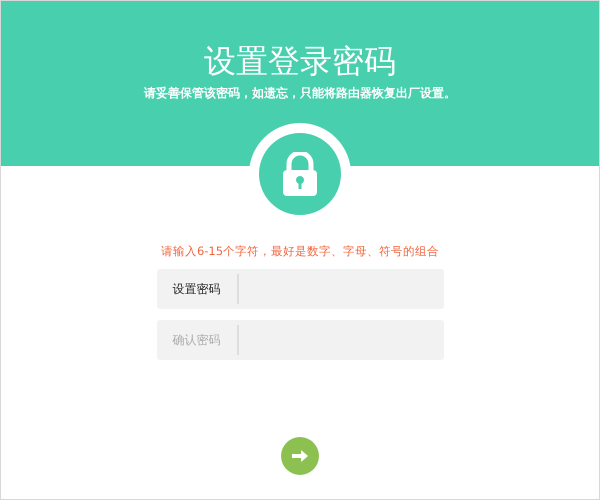 This screenshot has height=500, width=600. Describe the element at coordinates (300, 289) in the screenshot. I see `password-field: 设置密码` at that location.